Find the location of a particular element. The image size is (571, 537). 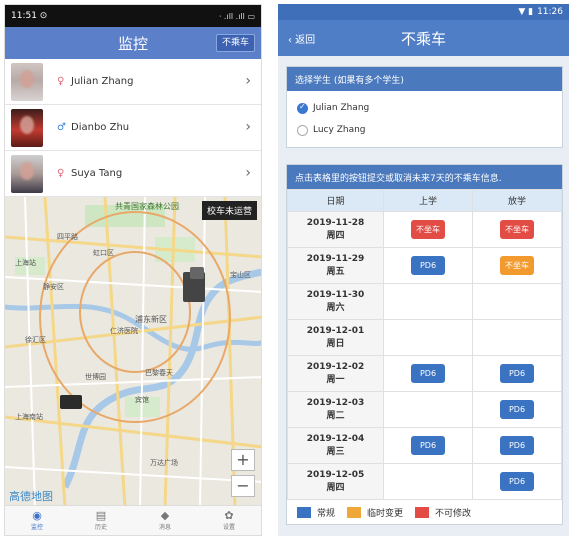

date-cell: 2019-11-28 周四 is located at coordinates (335, 229).